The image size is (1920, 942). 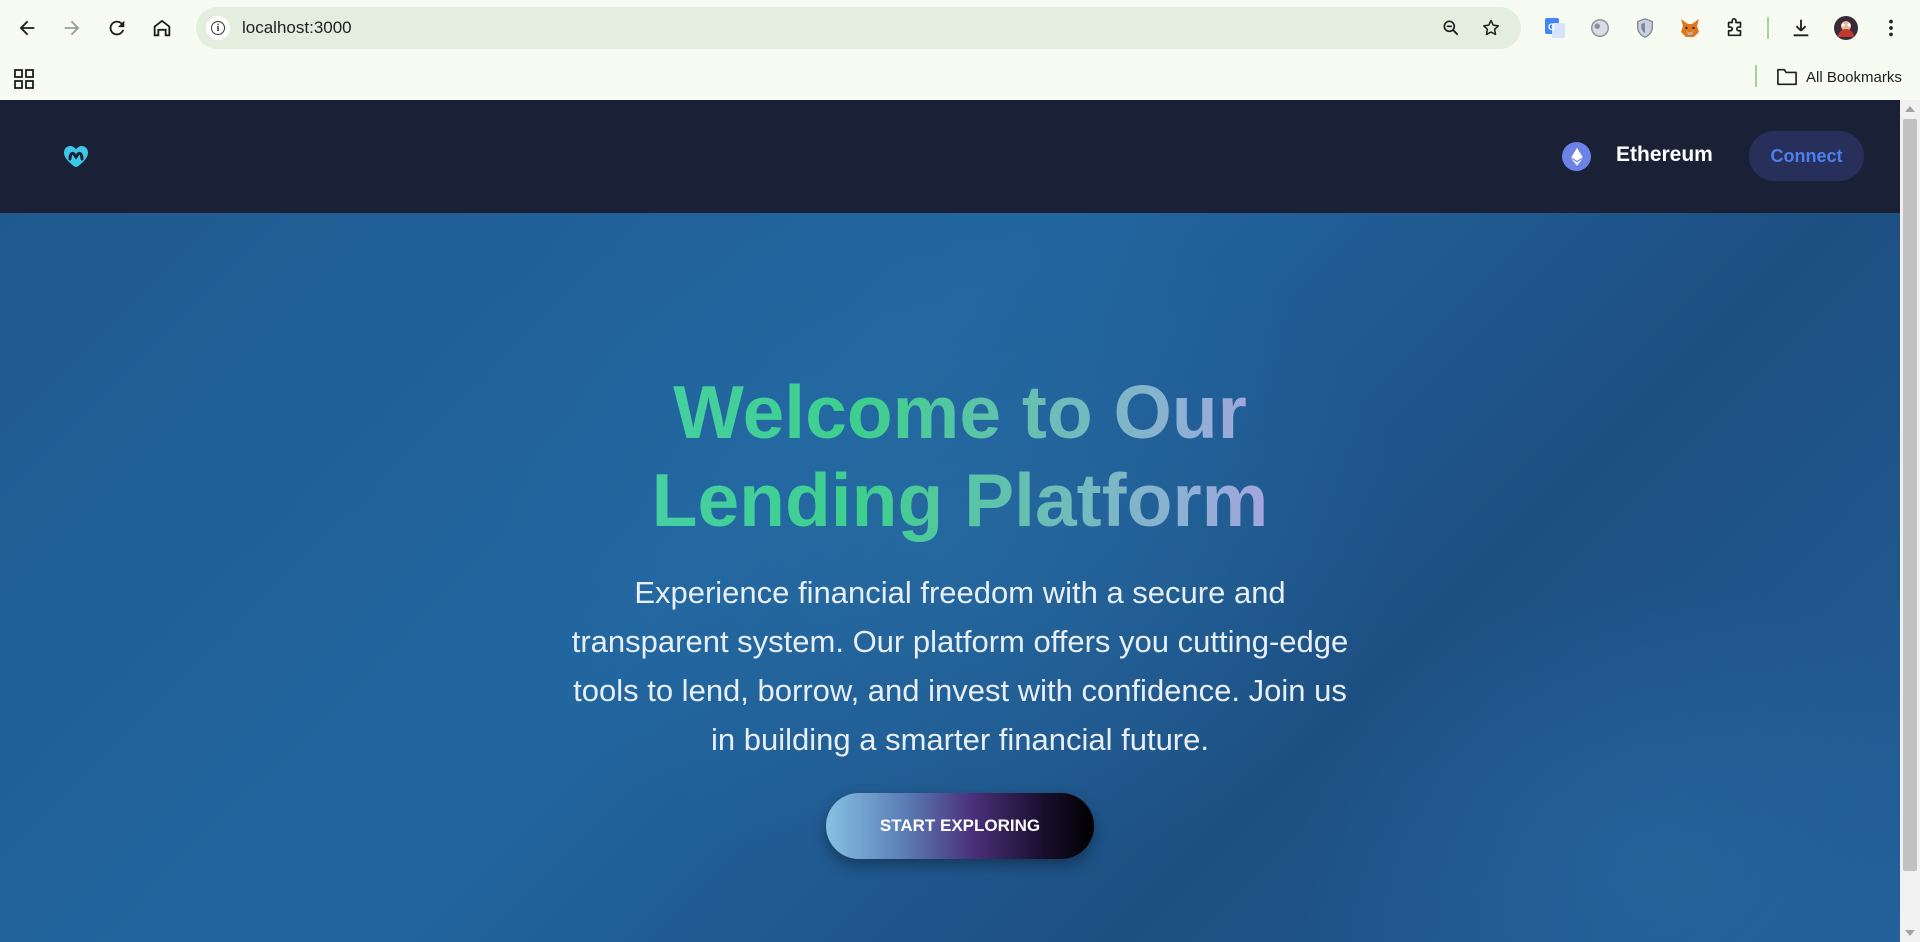 I want to click on metamask-icon, so click(x=1690, y=28).